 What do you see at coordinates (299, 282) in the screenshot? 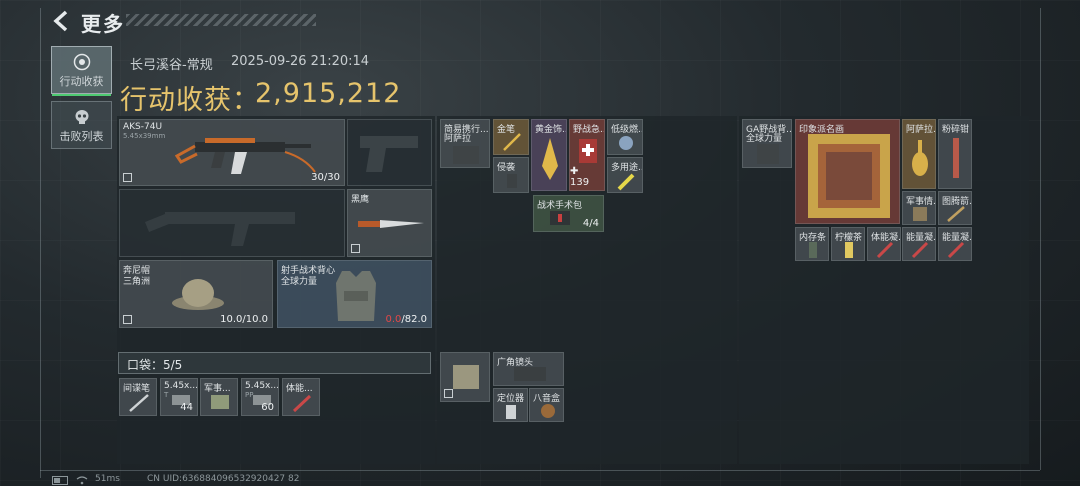
I see `vest-name-line2: 全球力量` at bounding box center [299, 282].